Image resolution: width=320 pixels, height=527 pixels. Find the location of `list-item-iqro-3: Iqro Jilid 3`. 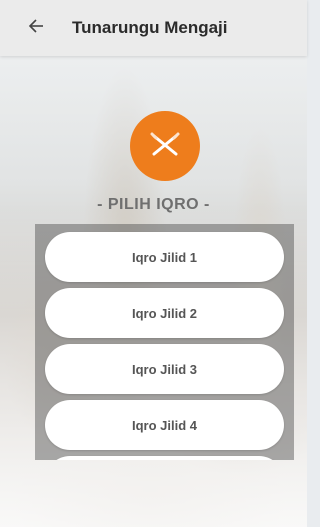

list-item-iqro-3: Iqro Jilid 3 is located at coordinates (164, 369).